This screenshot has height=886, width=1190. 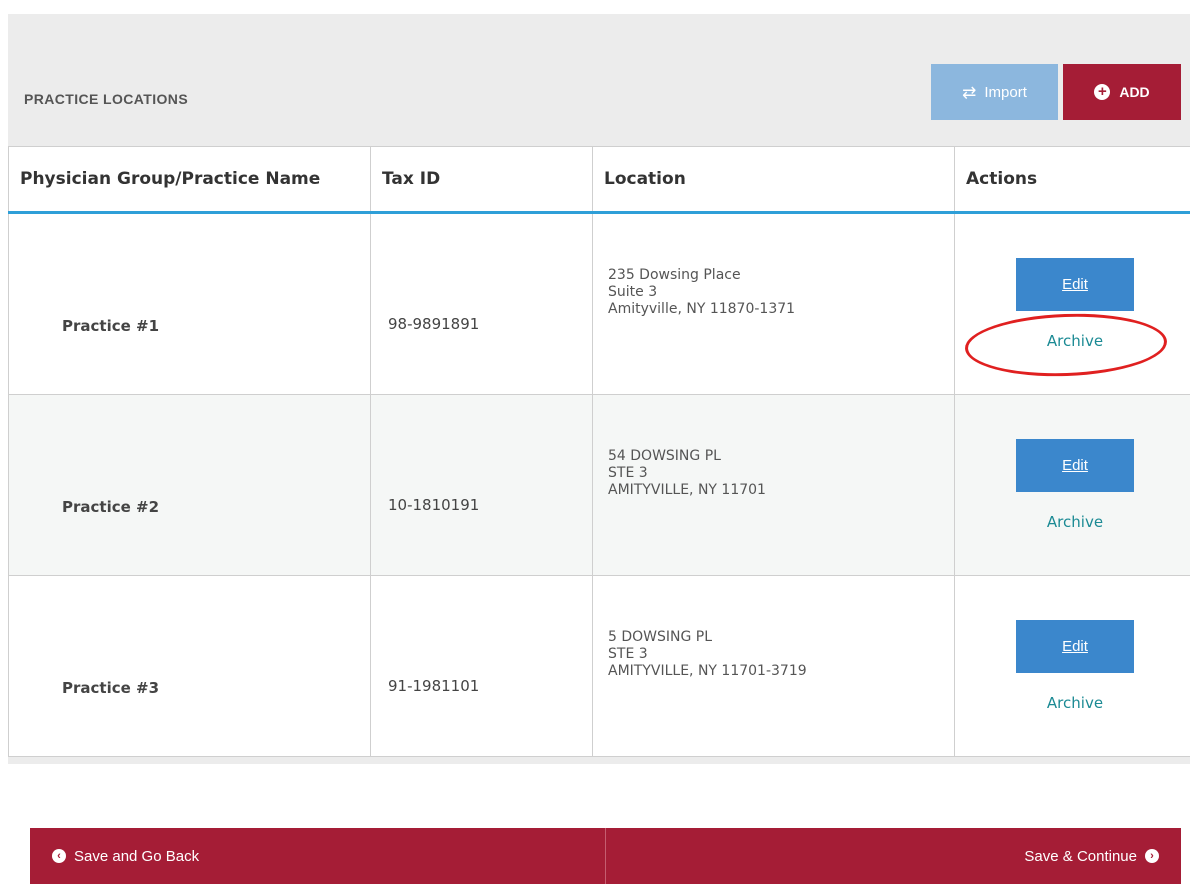 What do you see at coordinates (660, 637) in the screenshot?
I see `address-line-1: 5 DOWSING PL` at bounding box center [660, 637].